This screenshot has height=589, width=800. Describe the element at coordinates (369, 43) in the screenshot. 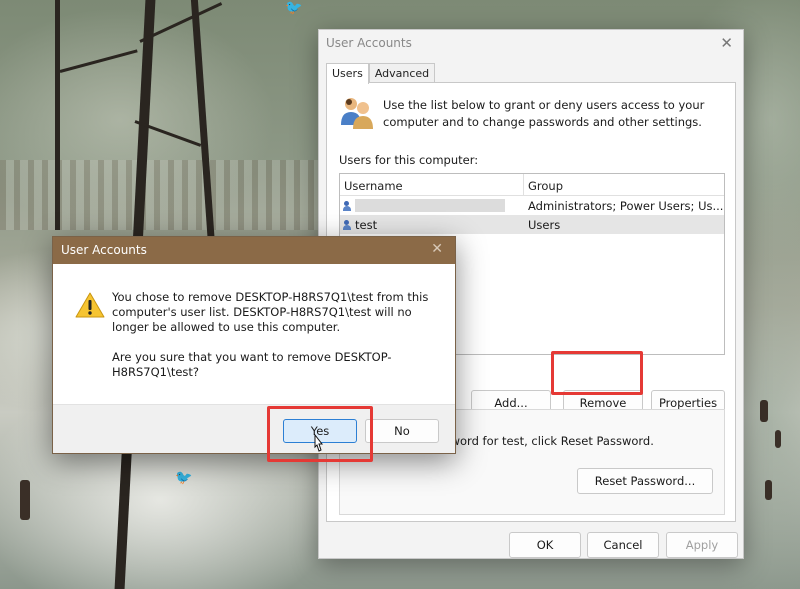

I see `window-title: User Accounts` at that location.